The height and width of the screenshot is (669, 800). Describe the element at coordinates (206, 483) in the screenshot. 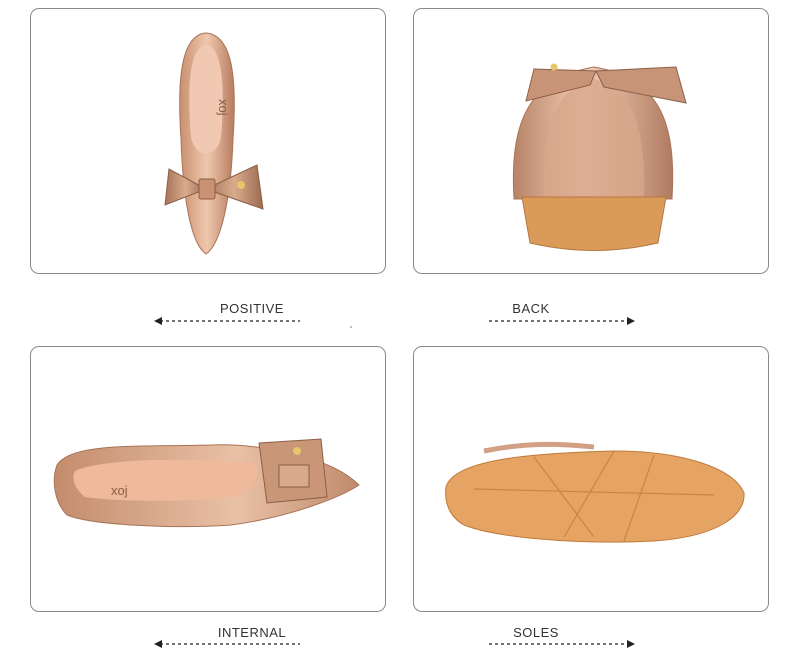

I see `shoe-side-view-image: xoj` at that location.